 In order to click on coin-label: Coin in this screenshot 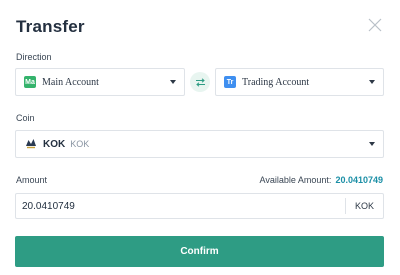, I will do `click(25, 118)`.